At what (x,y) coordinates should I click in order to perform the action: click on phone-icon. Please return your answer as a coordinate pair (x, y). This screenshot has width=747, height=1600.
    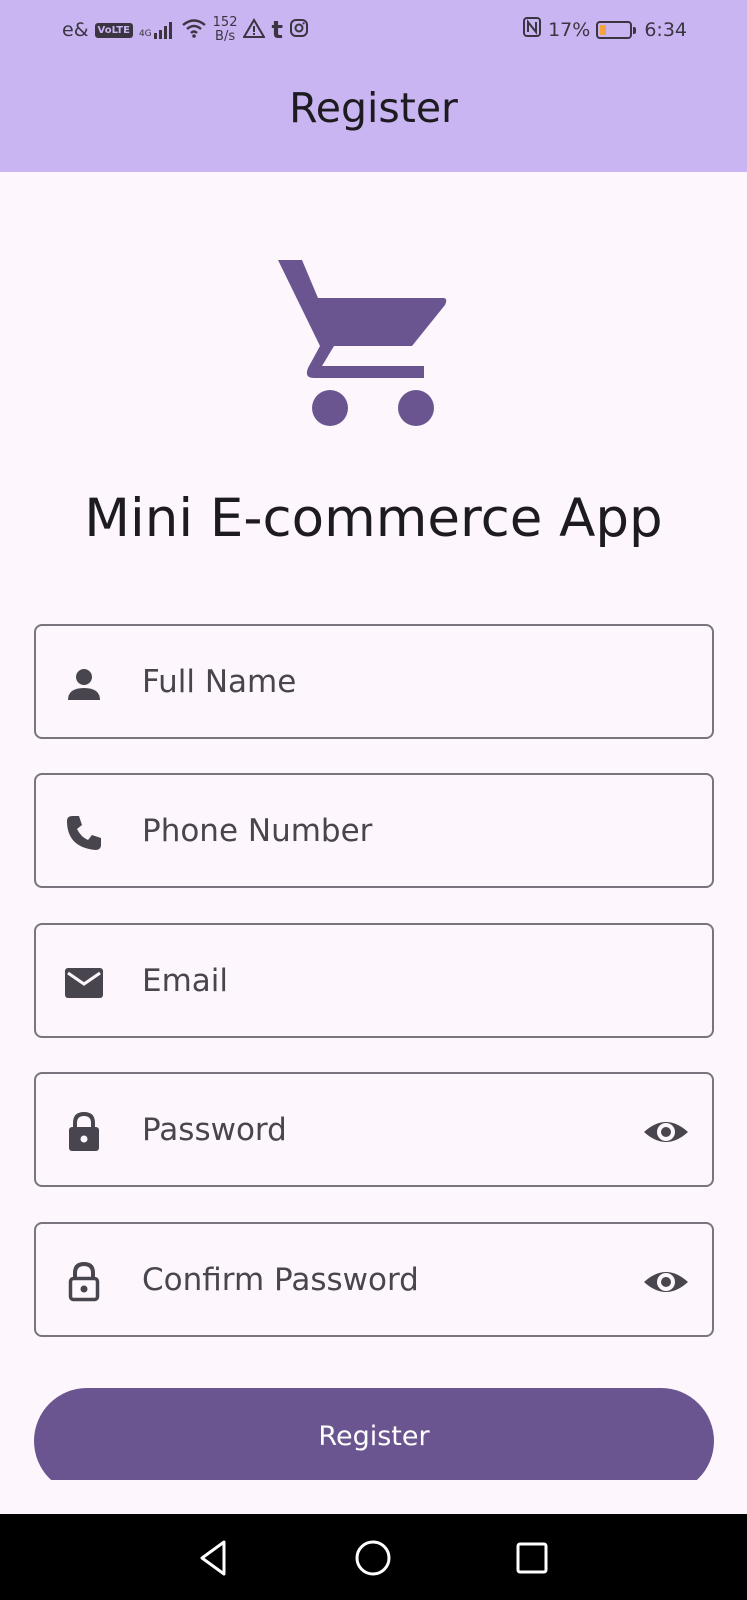
    Looking at the image, I should click on (84, 833).